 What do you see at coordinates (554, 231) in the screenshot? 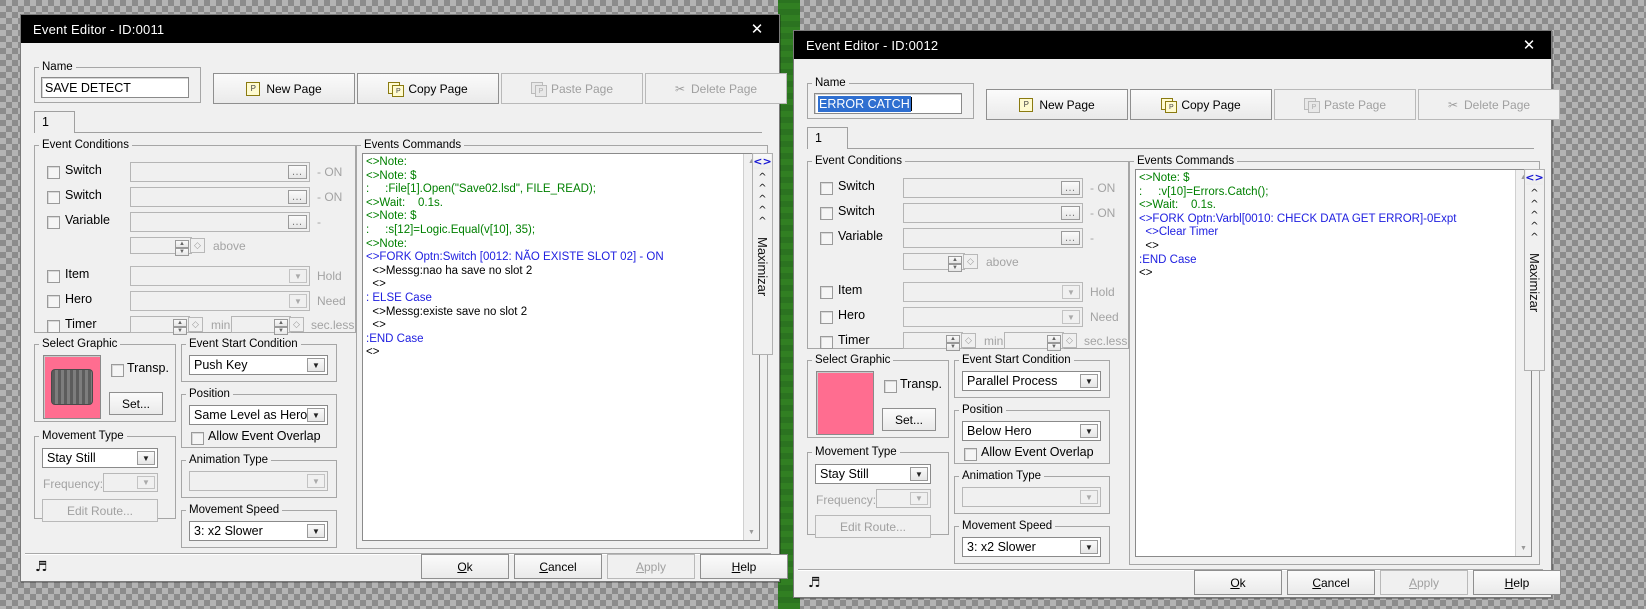
I see `command-line: : :s[12]=Logic.Equal(v[10], 35);` at bounding box center [554, 231].